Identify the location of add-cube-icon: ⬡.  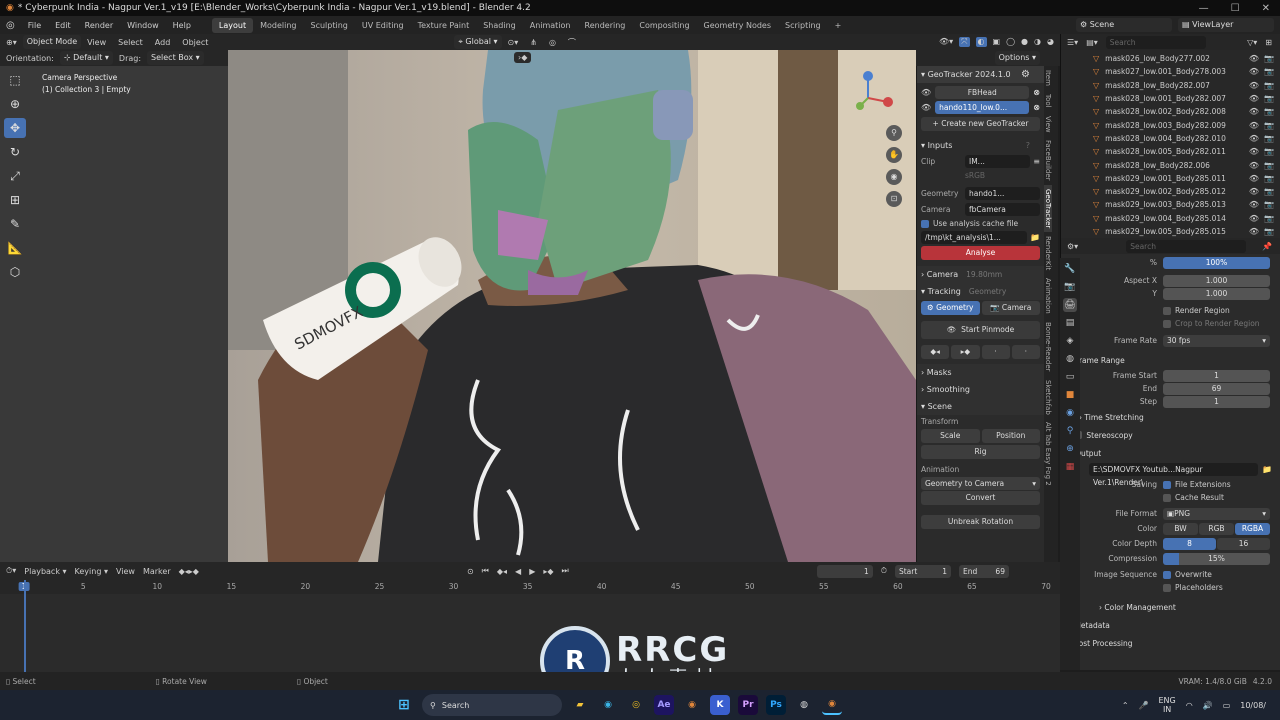
(15, 272).